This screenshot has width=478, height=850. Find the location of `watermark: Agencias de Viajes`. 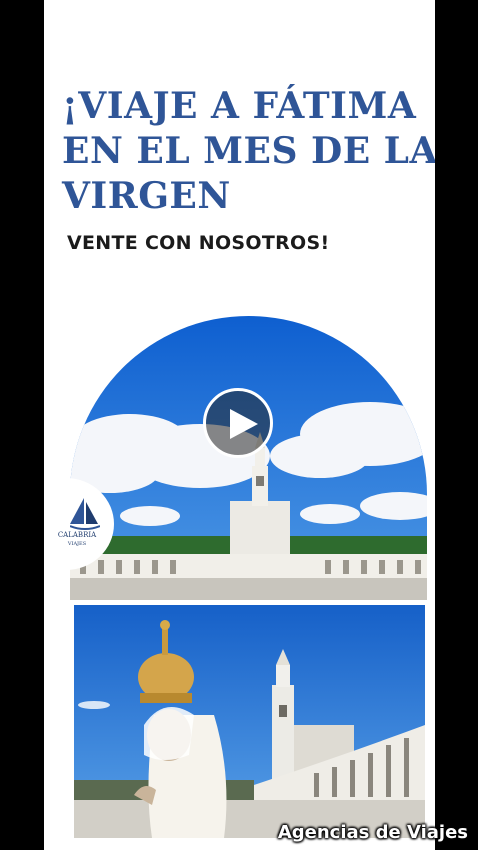

watermark: Agencias de Viajes is located at coordinates (372, 832).